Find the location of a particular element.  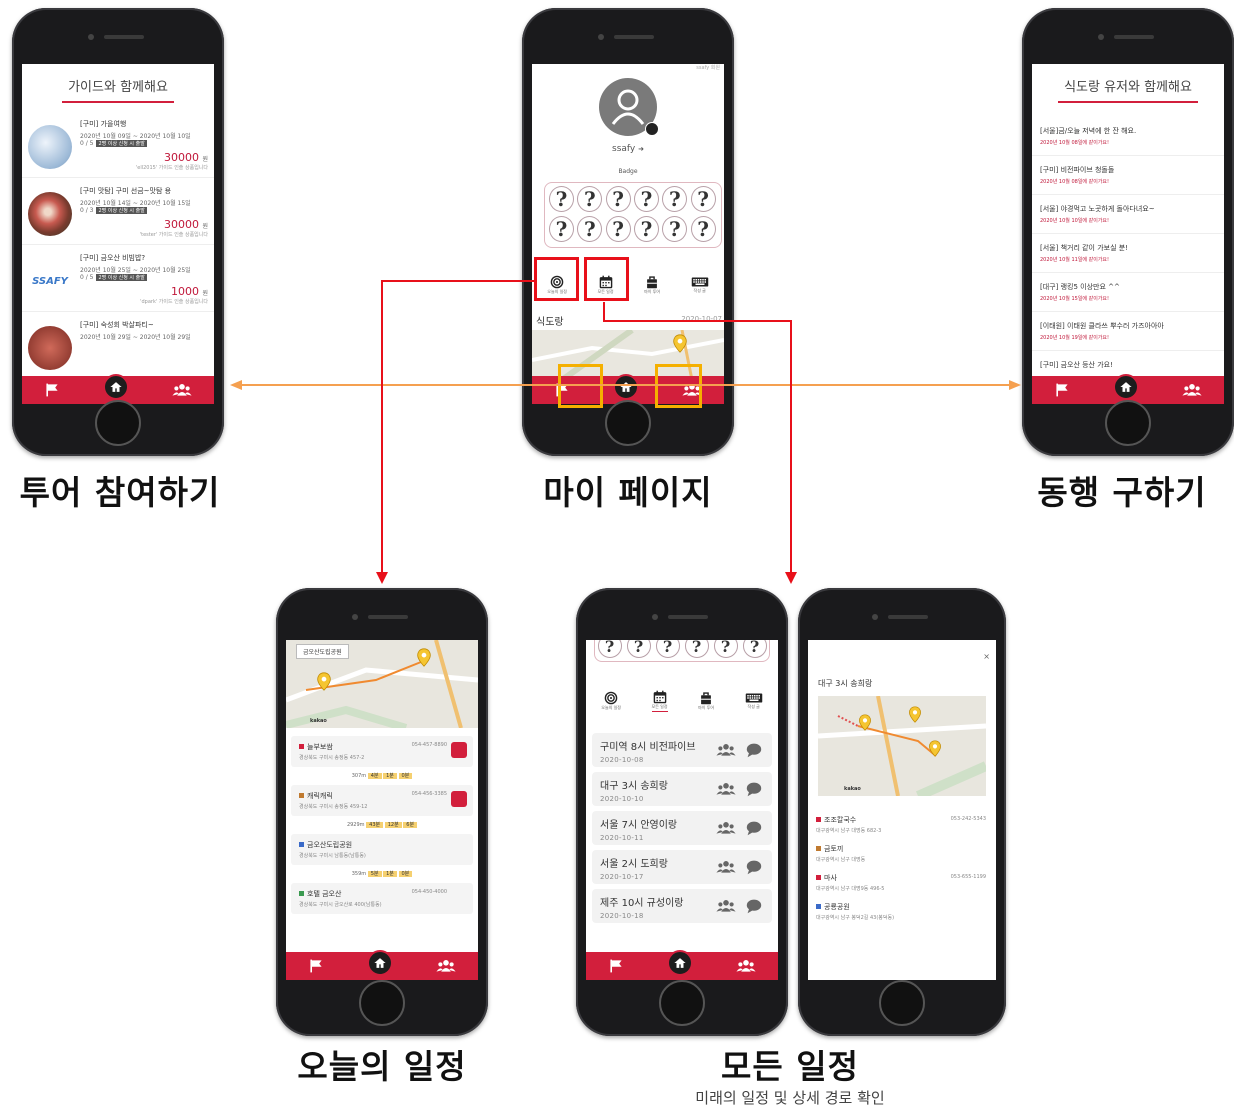

schedule-title: 구미역 8시 비전파이브 is located at coordinates (648, 747).